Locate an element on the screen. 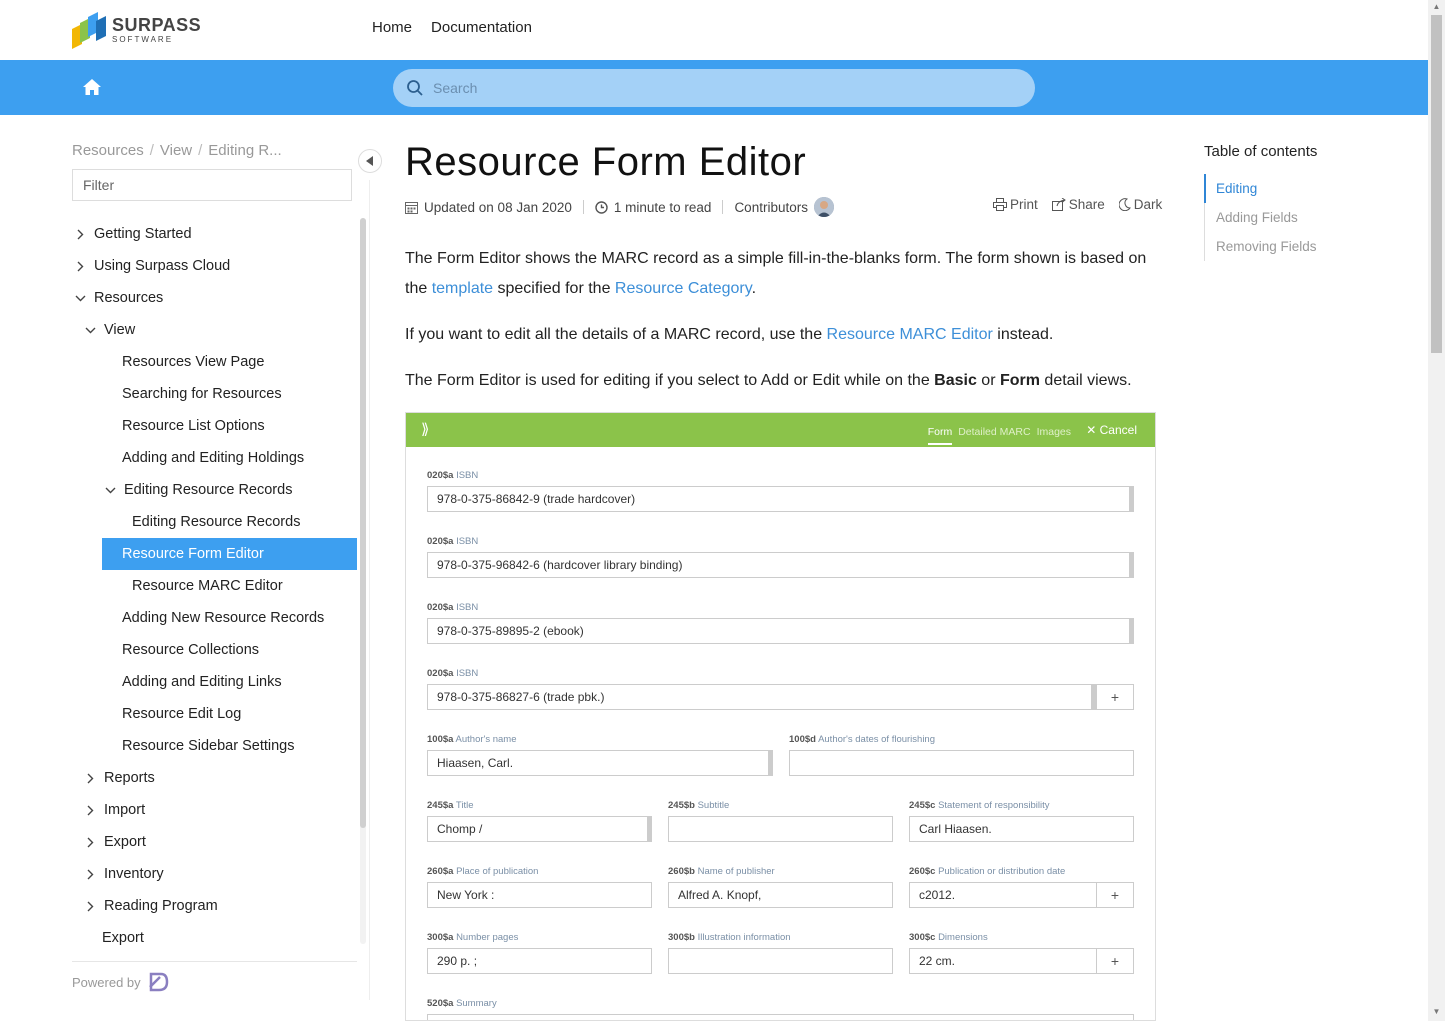 The image size is (1445, 1021). sidebar-item-label: Resource Form Editor is located at coordinates (193, 554).